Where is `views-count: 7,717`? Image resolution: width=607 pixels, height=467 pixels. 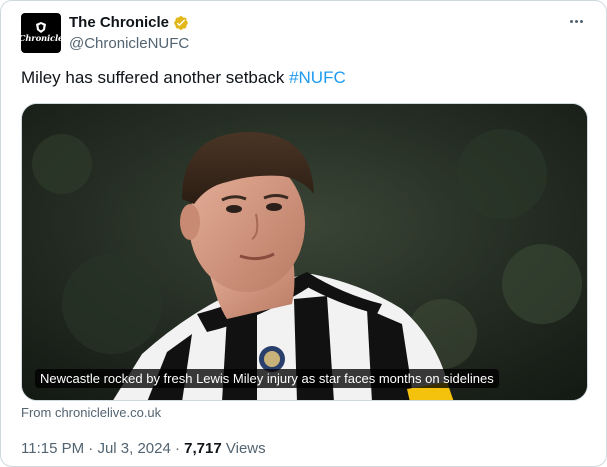
views-count: 7,717 is located at coordinates (203, 448).